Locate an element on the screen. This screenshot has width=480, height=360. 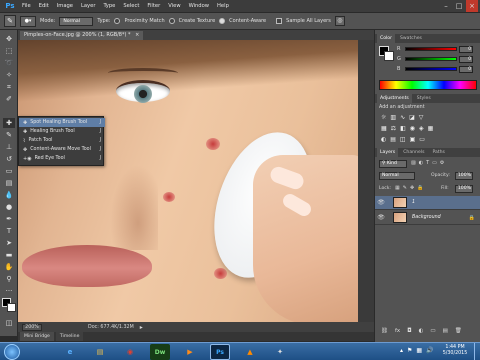
blue-slider: B 0 is located at coordinates (435, 69).